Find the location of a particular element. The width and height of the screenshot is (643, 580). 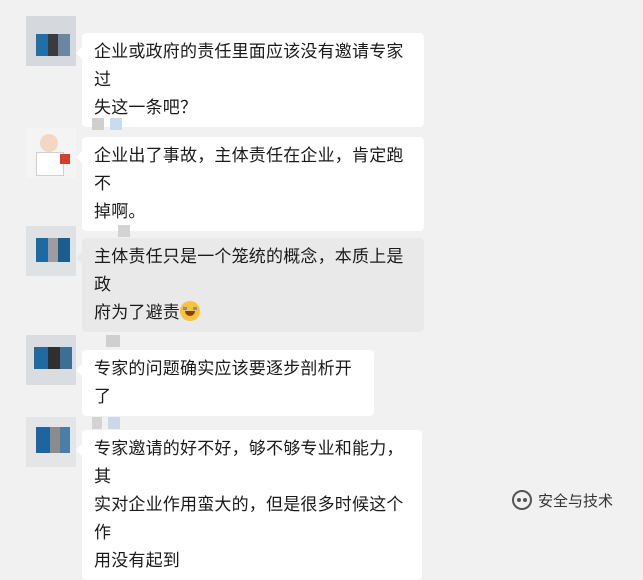

message-line: 企业出了事故，主体责任在企业，肯定跑不 is located at coordinates (249, 170).